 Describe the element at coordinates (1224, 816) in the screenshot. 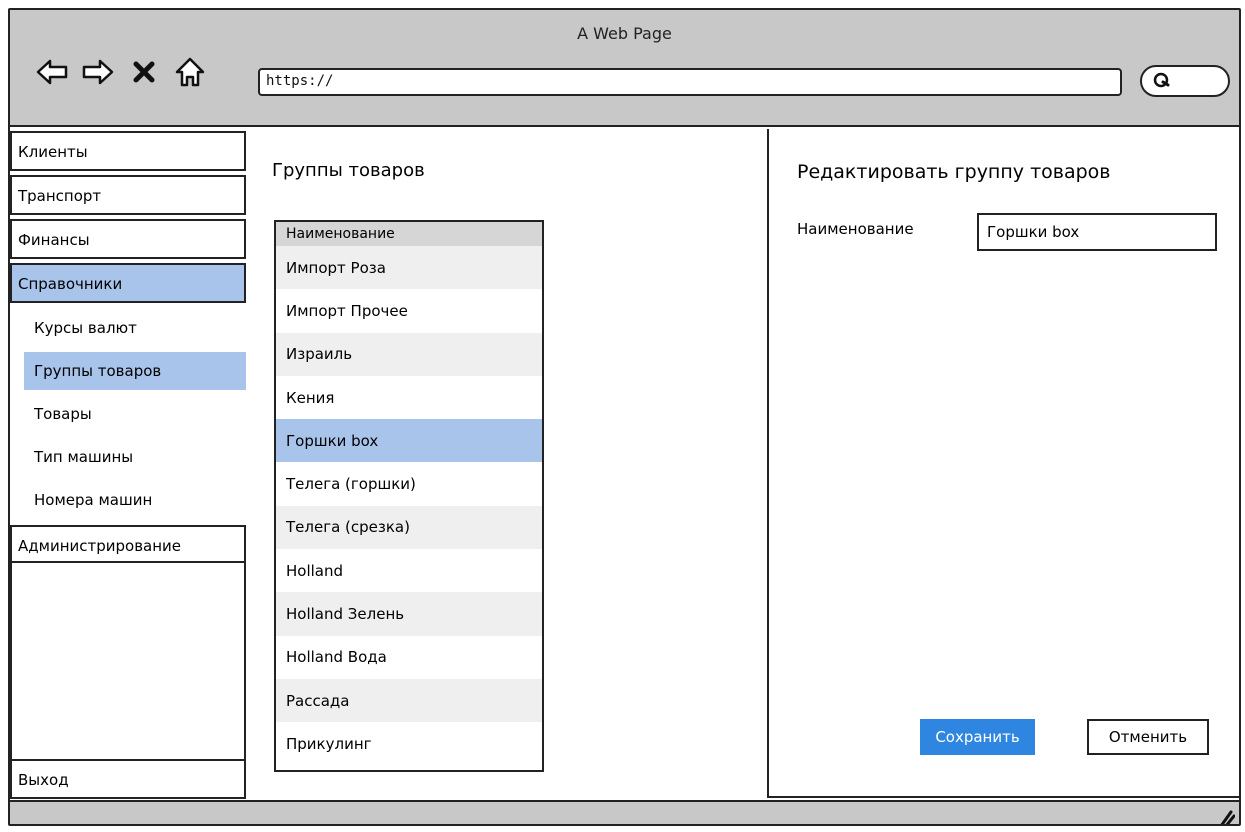

I see `resize-grip-icon` at that location.